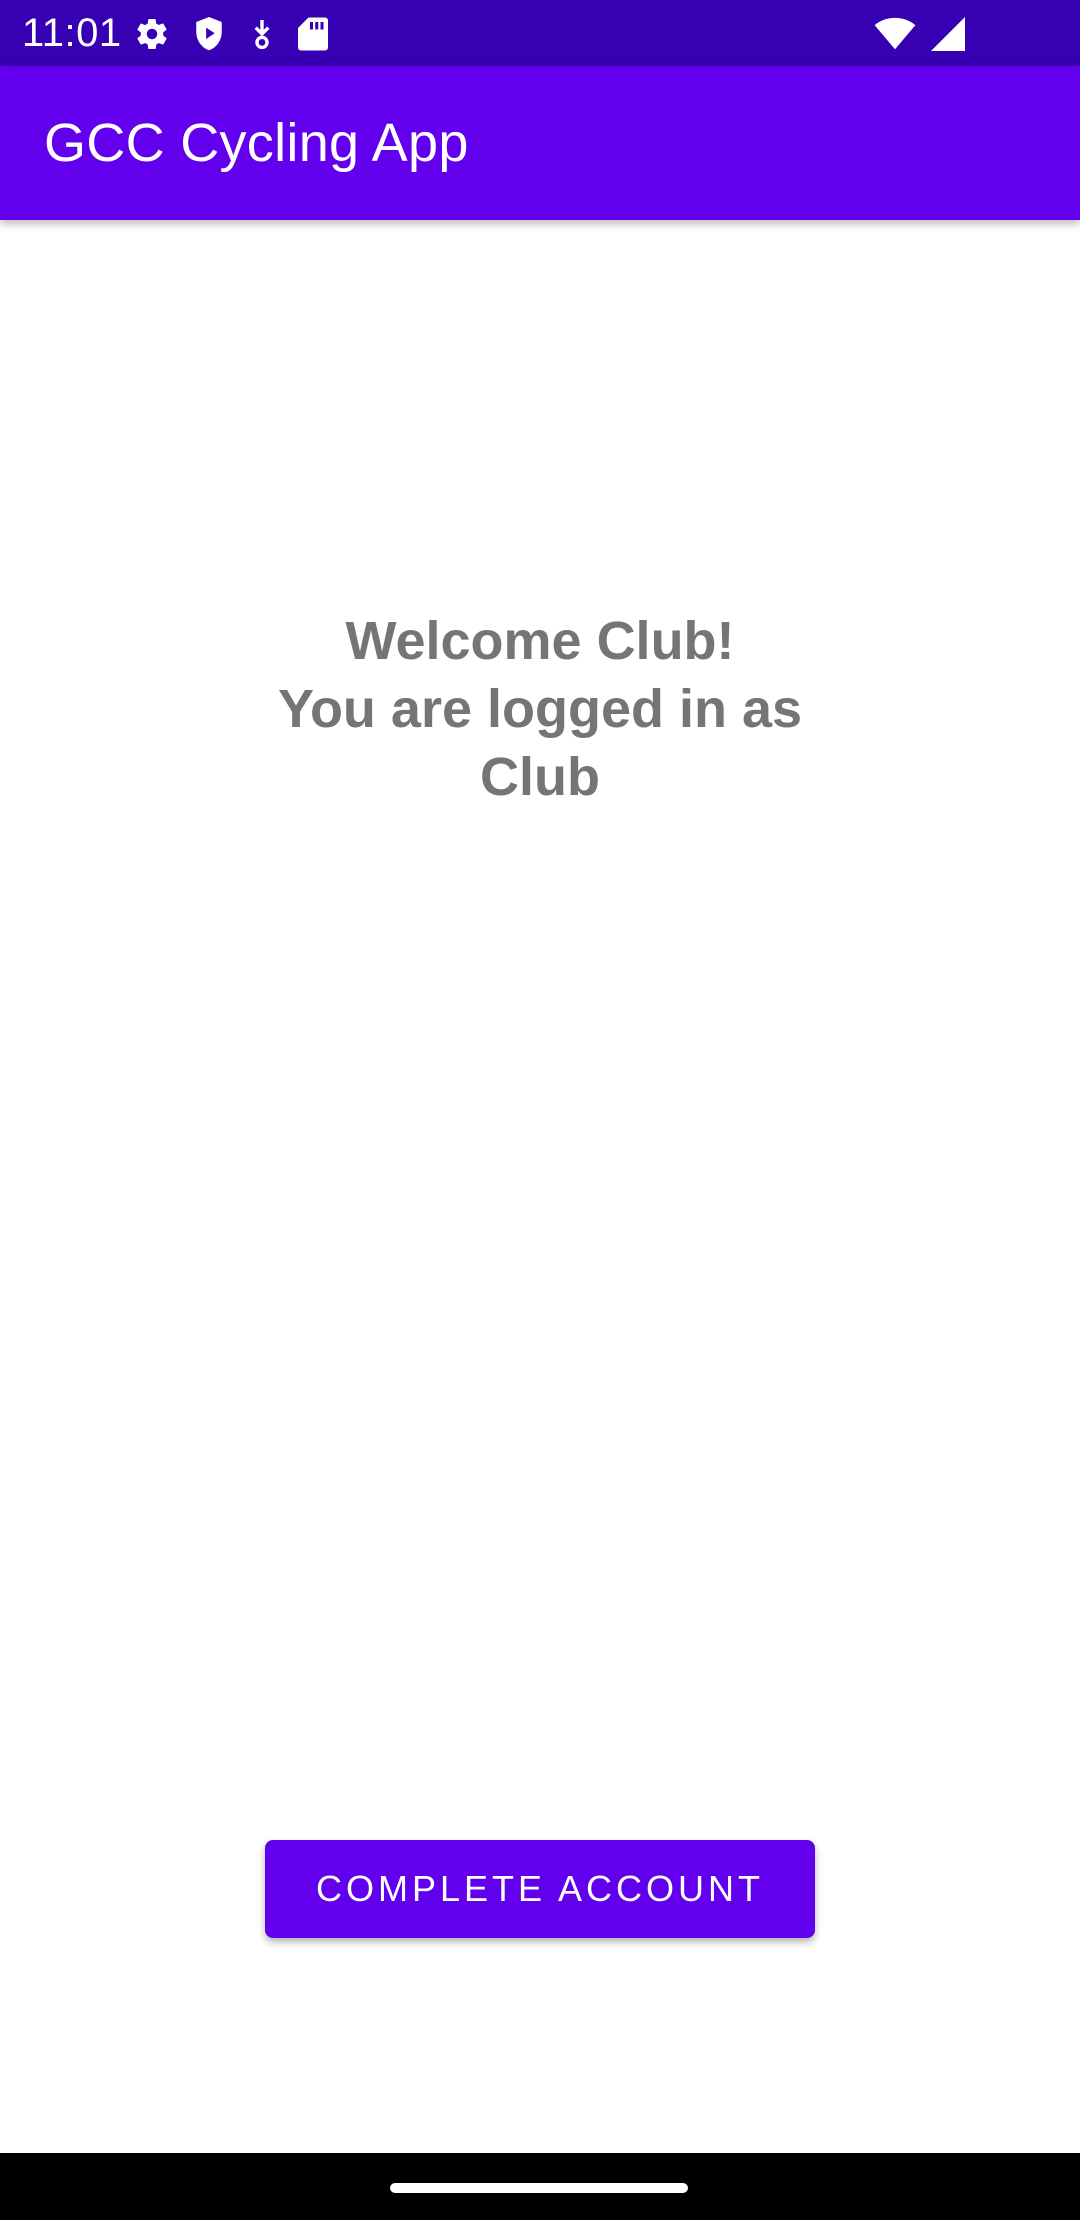  Describe the element at coordinates (540, 641) in the screenshot. I see `welcome-line-1: Welcome Club!` at that location.